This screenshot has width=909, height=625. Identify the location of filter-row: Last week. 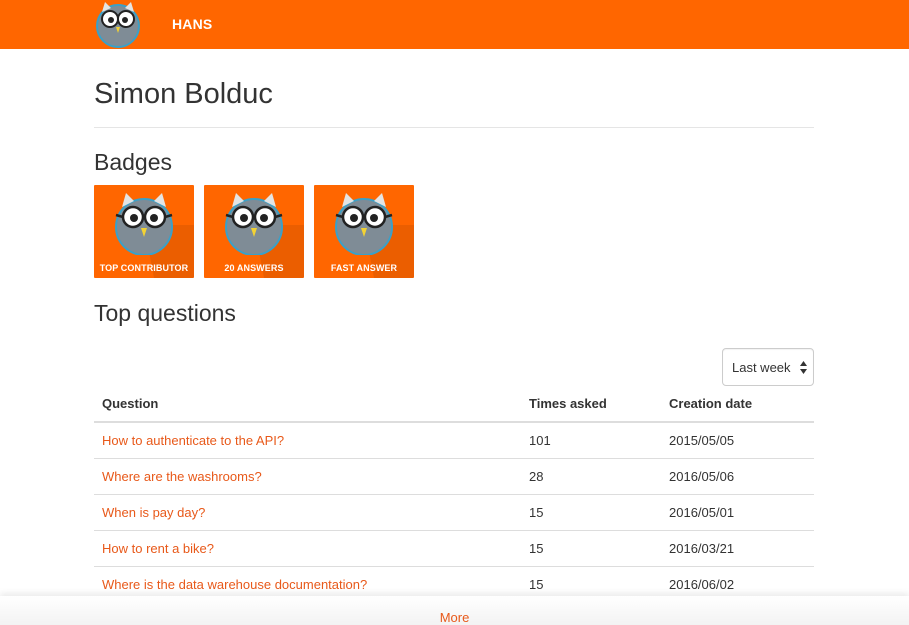
(454, 367).